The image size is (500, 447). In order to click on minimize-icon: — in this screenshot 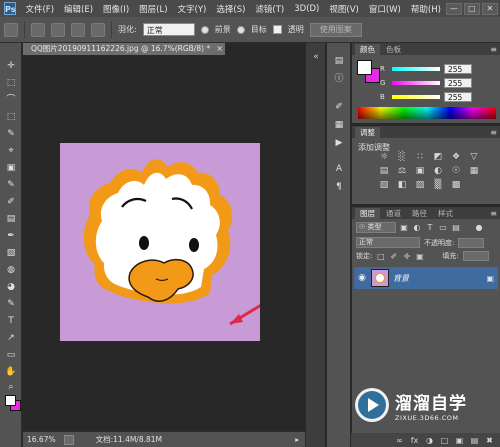, I will do `click(453, 8)`.